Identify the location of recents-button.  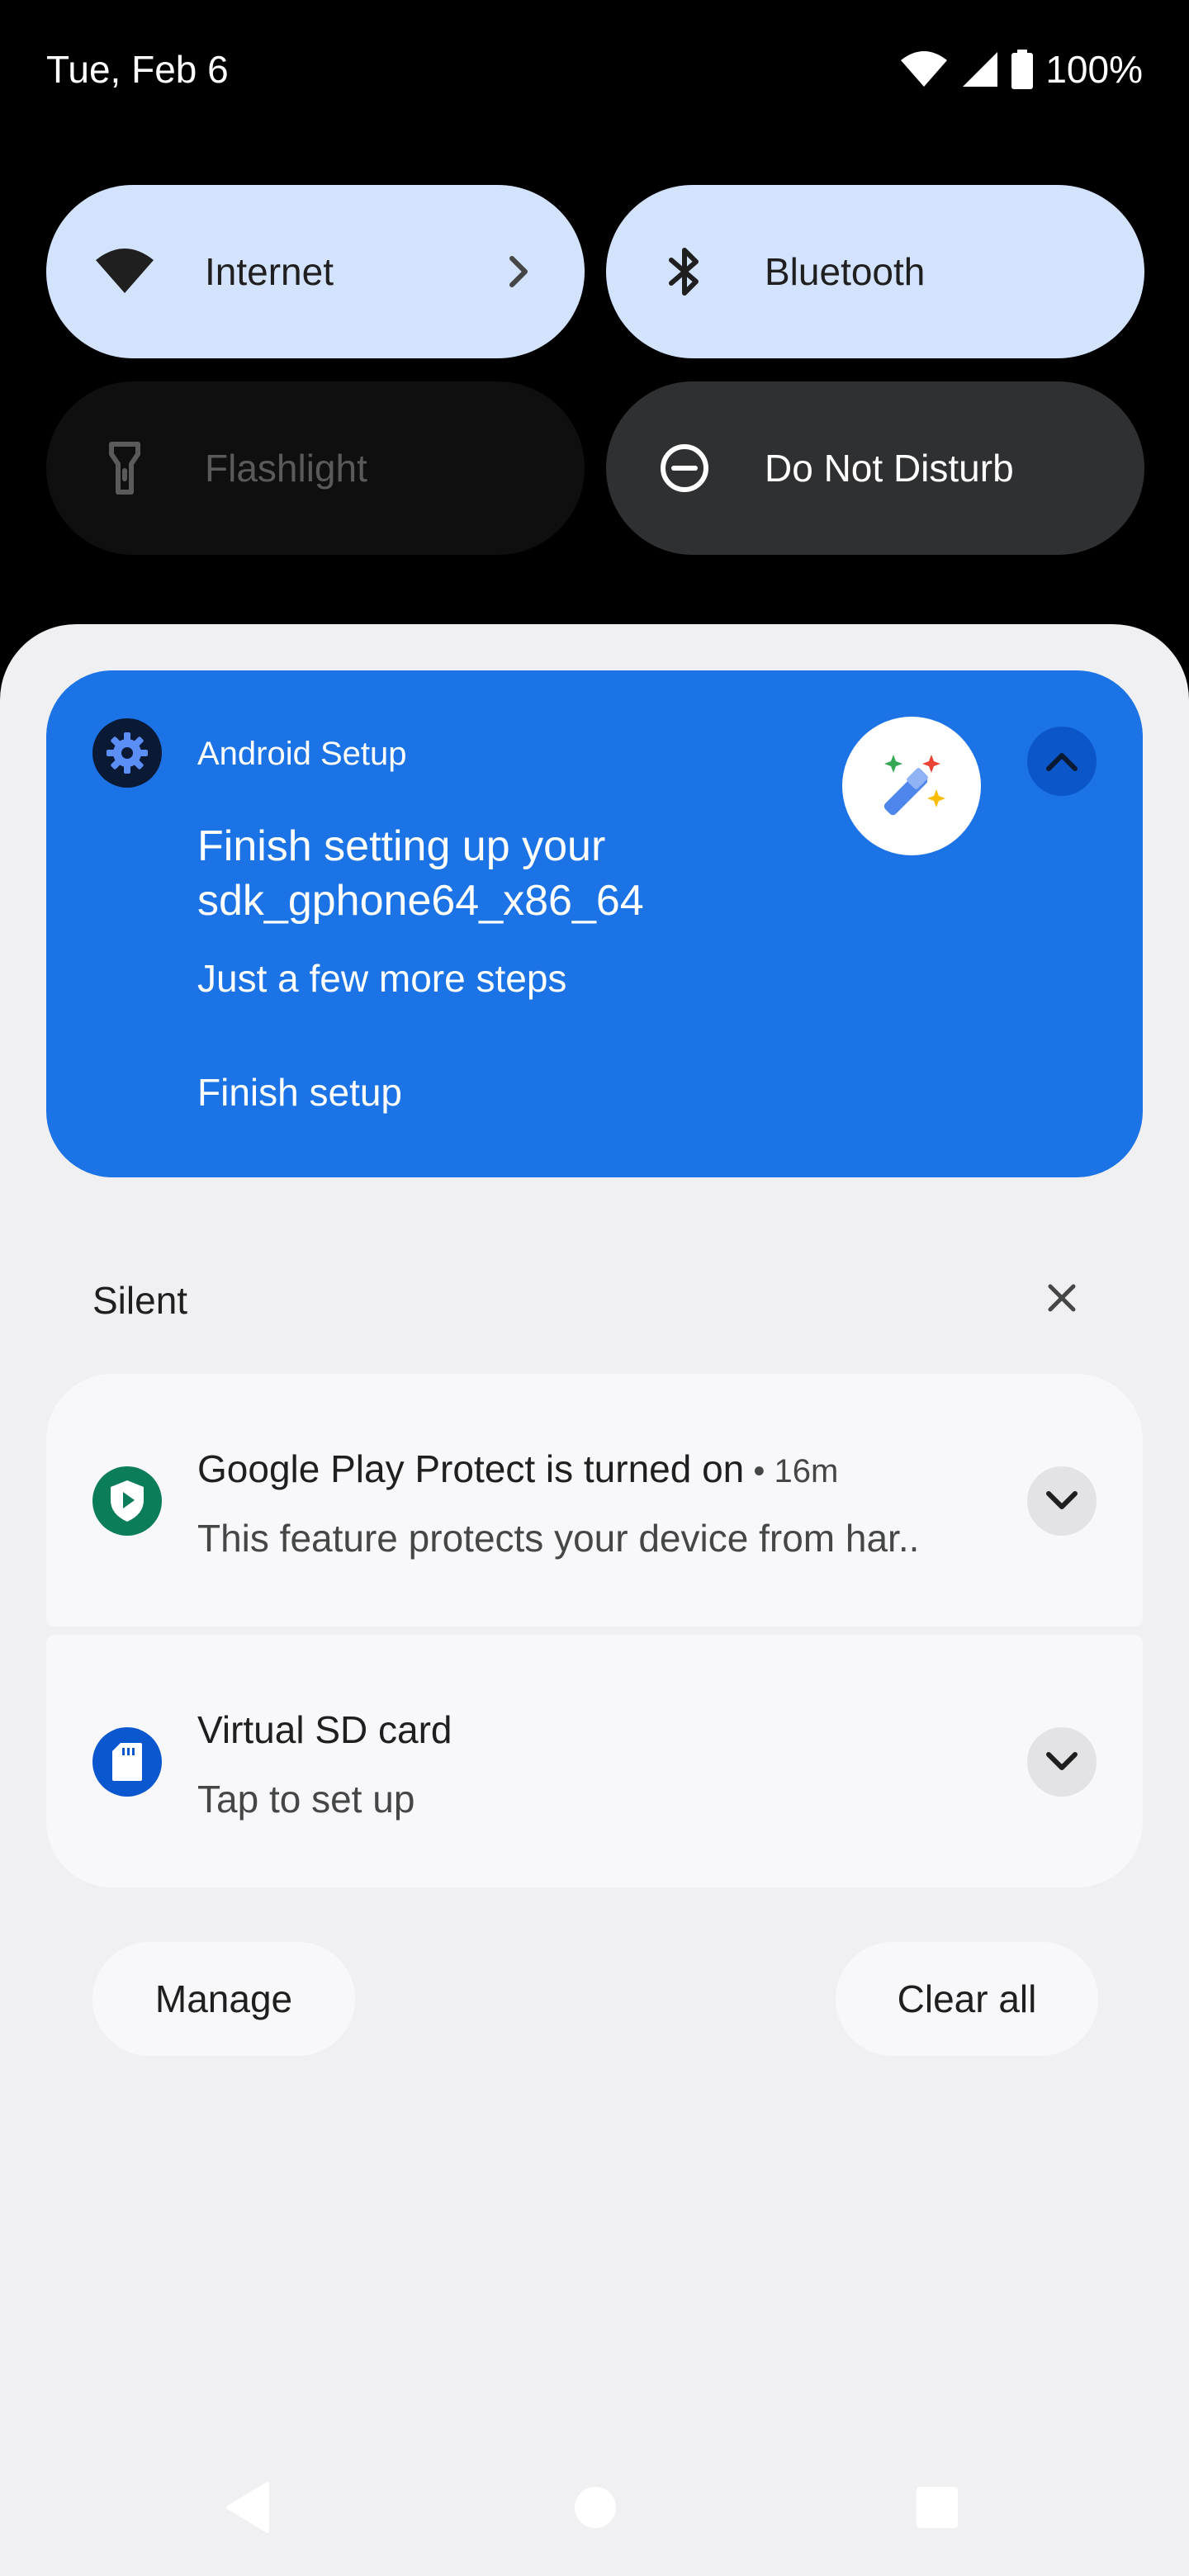
(937, 2509).